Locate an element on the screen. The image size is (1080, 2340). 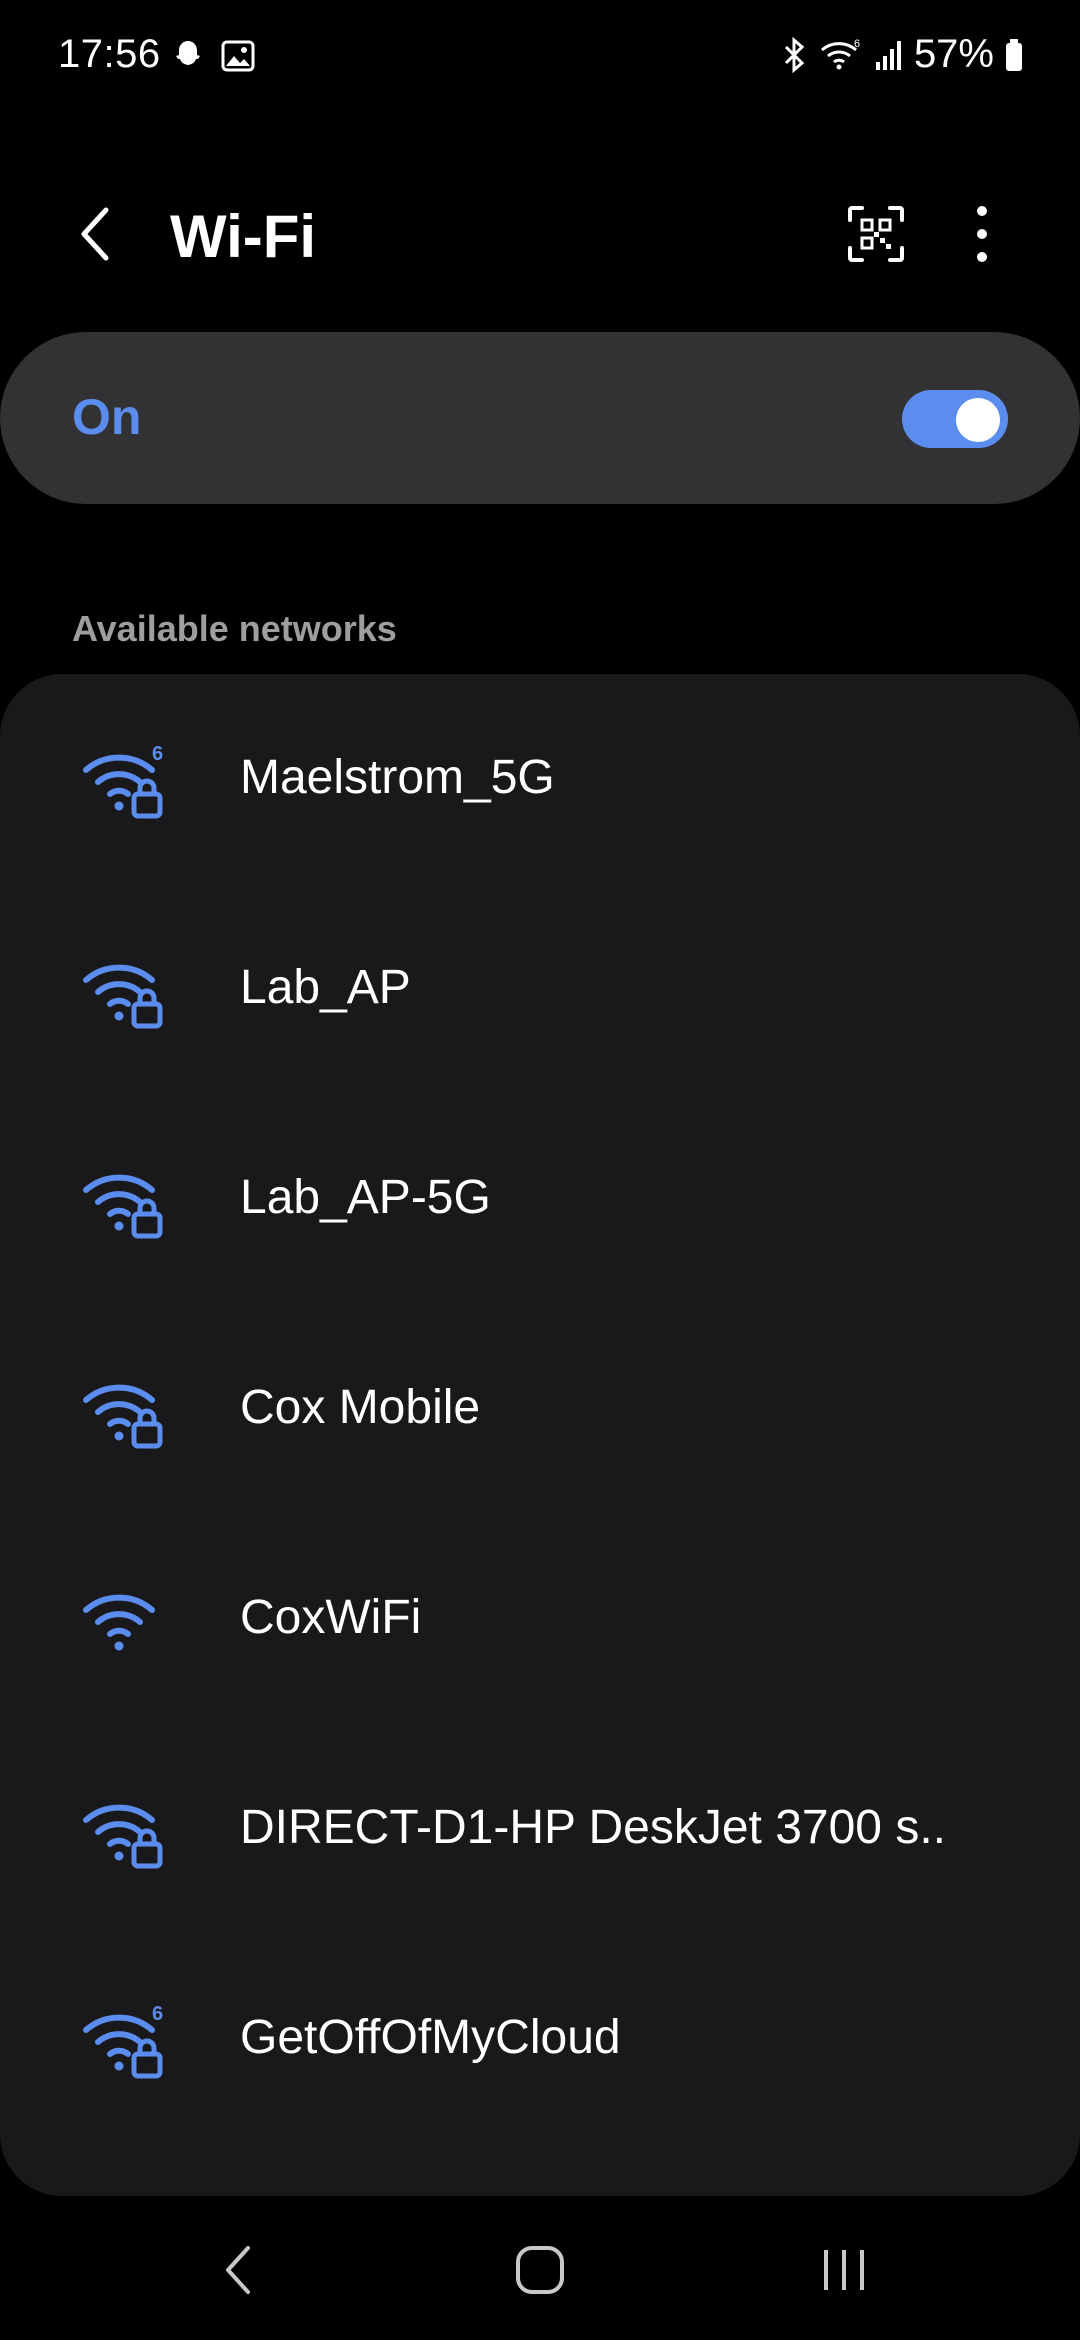
network-name: Lab_AP is located at coordinates (325, 987).